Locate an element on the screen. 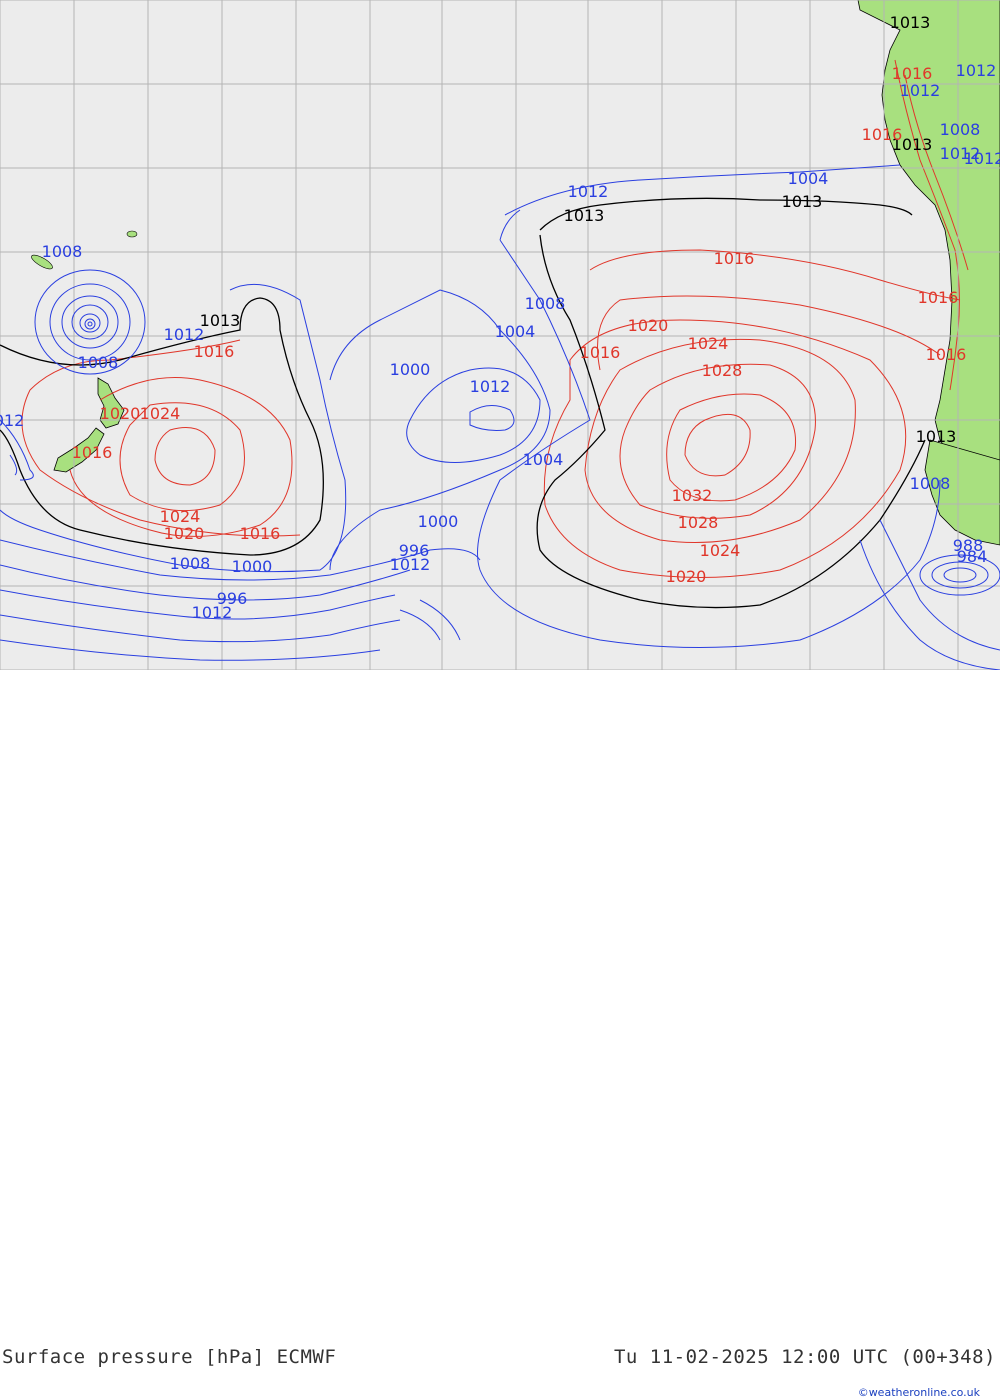  credit-link: ©weatheronline.co.uk is located at coordinates (919, 1392).